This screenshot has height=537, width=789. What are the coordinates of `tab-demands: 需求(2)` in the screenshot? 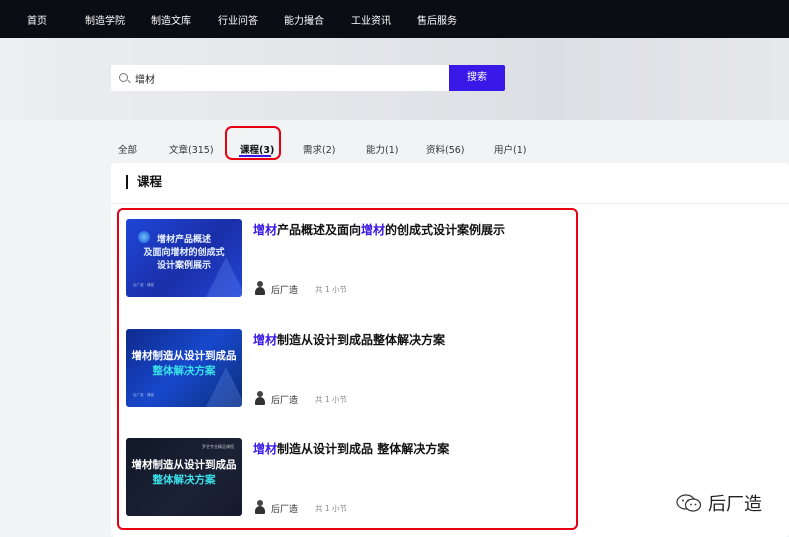 It's located at (319, 149).